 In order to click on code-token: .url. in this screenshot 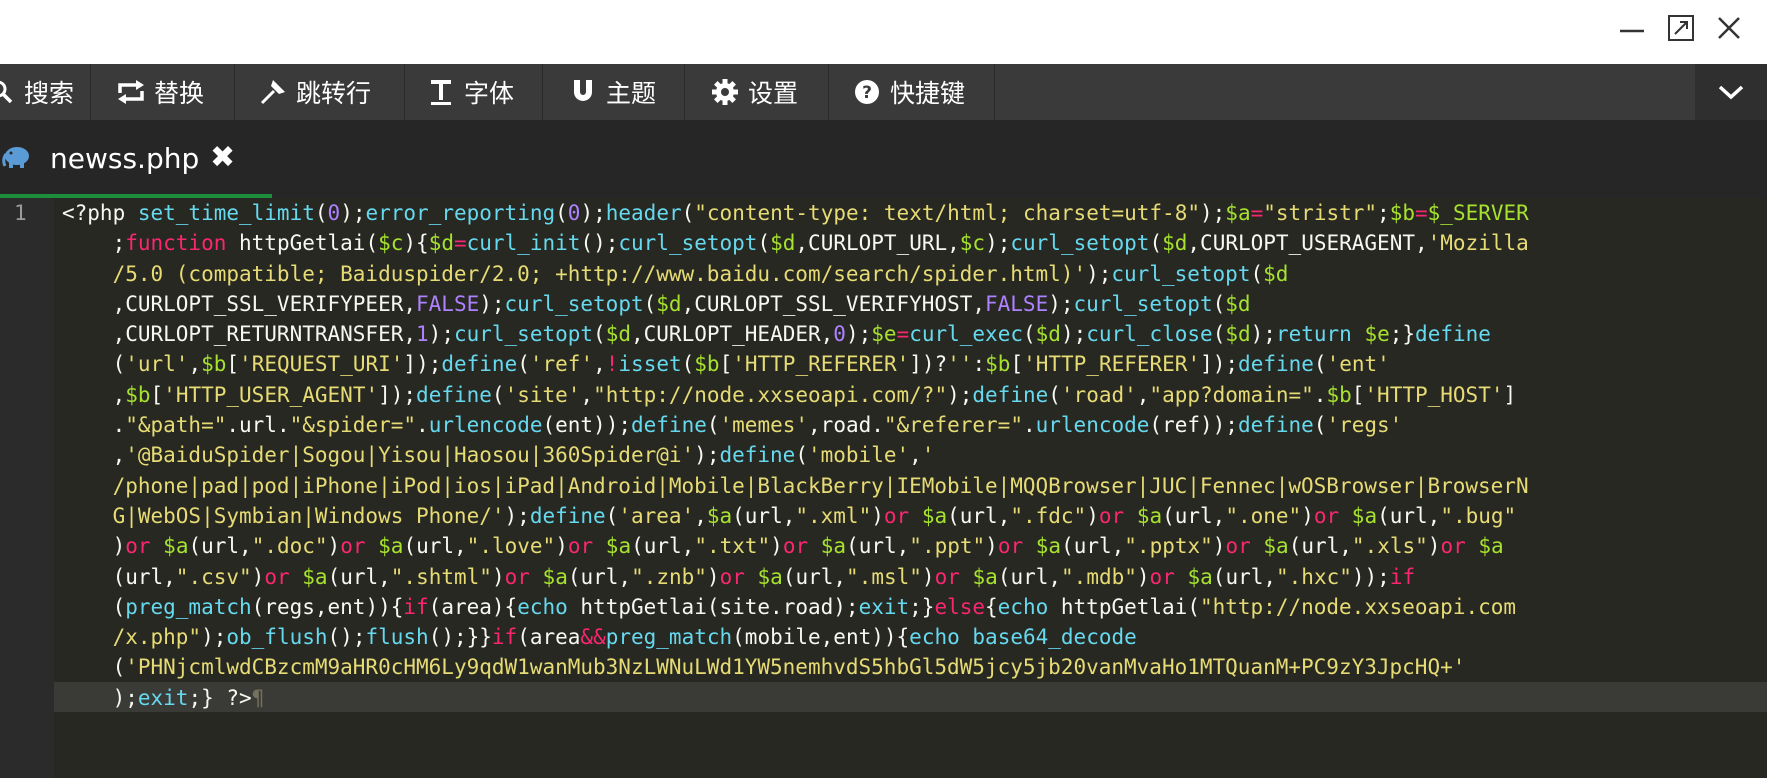, I will do `click(258, 425)`.